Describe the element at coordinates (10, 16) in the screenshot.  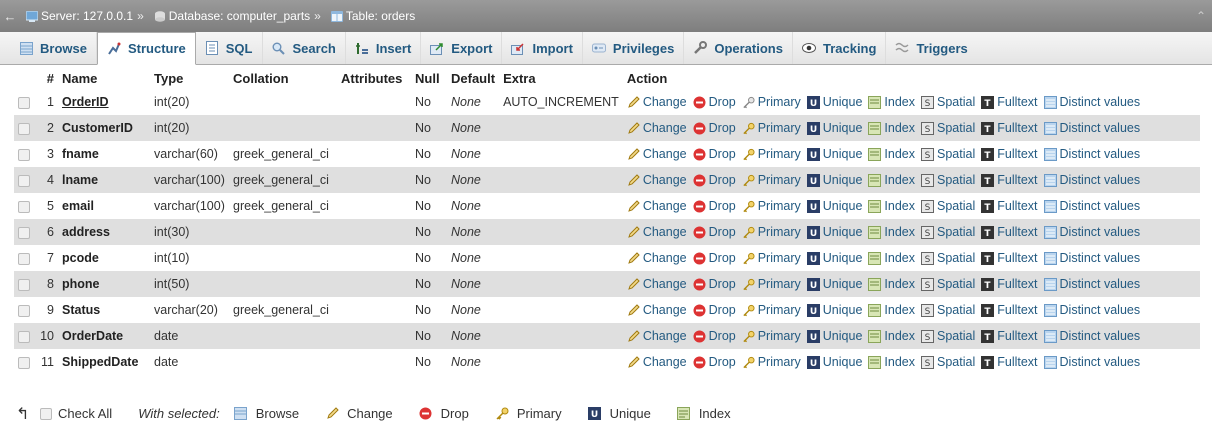
I see `back-arrow-icon: ←` at that location.